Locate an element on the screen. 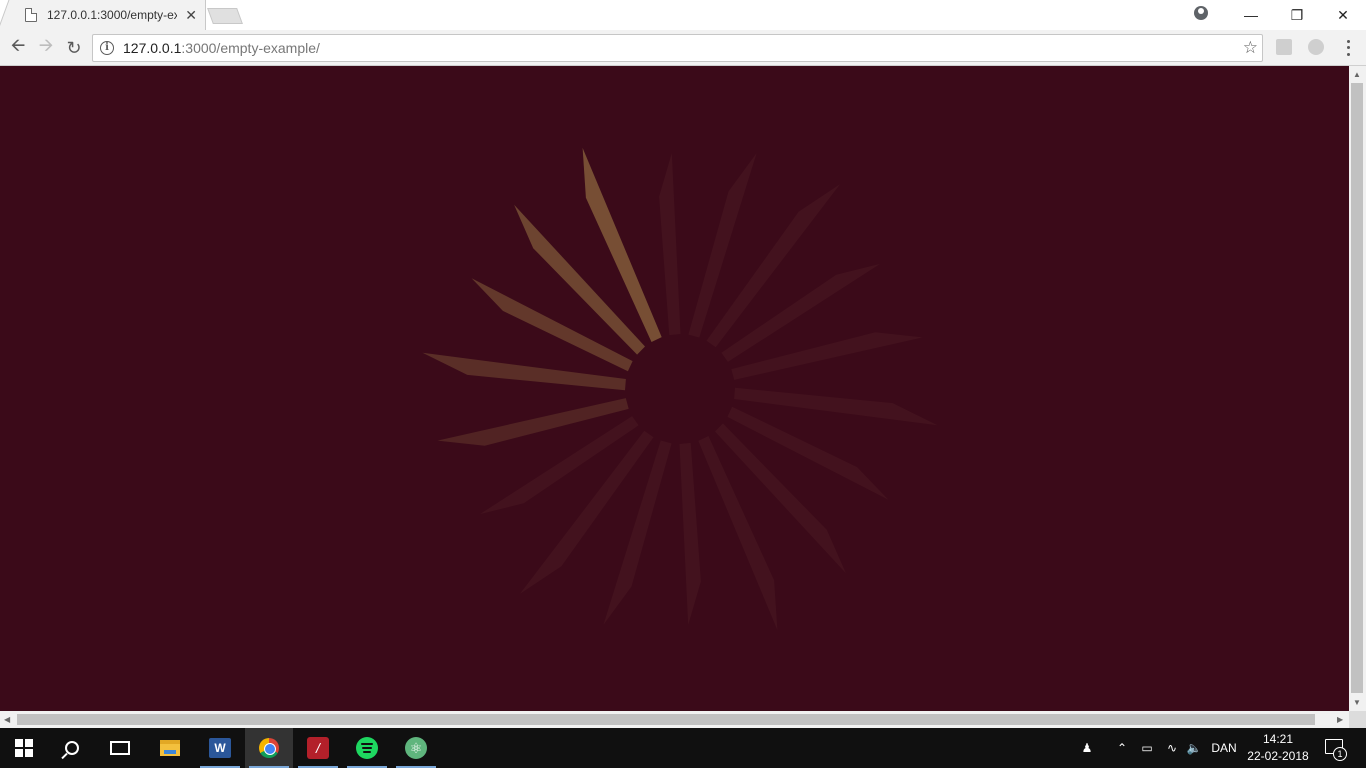 Image resolution: width=1366 pixels, height=768 pixels. show-hidden-icons-chevron-icon: ⌃ is located at coordinates (1122, 748).